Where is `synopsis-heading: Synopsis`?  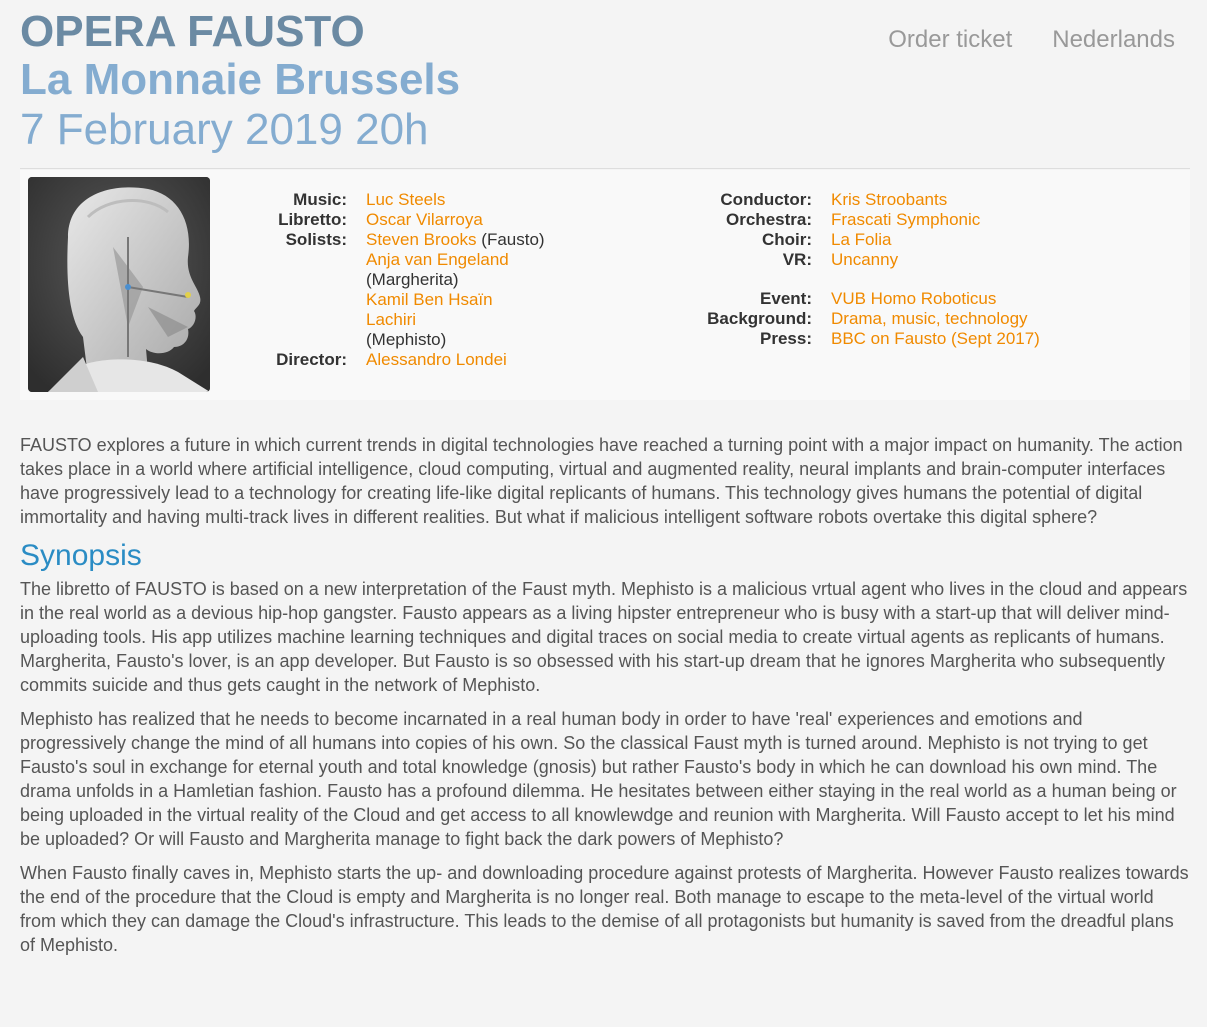 synopsis-heading: Synopsis is located at coordinates (81, 555).